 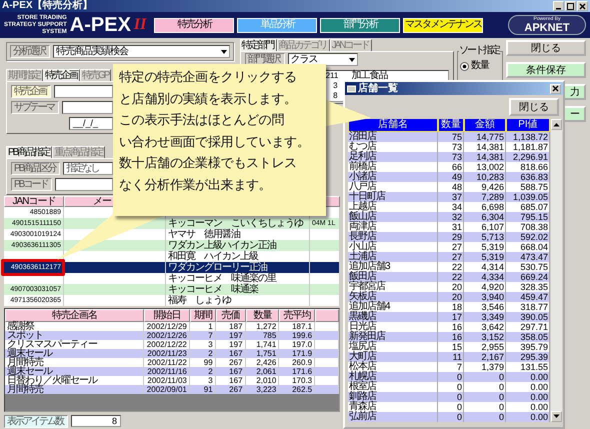 What do you see at coordinates (449, 387) in the screenshot?
I see `table-row: 根室店 0 0 0.00` at bounding box center [449, 387].